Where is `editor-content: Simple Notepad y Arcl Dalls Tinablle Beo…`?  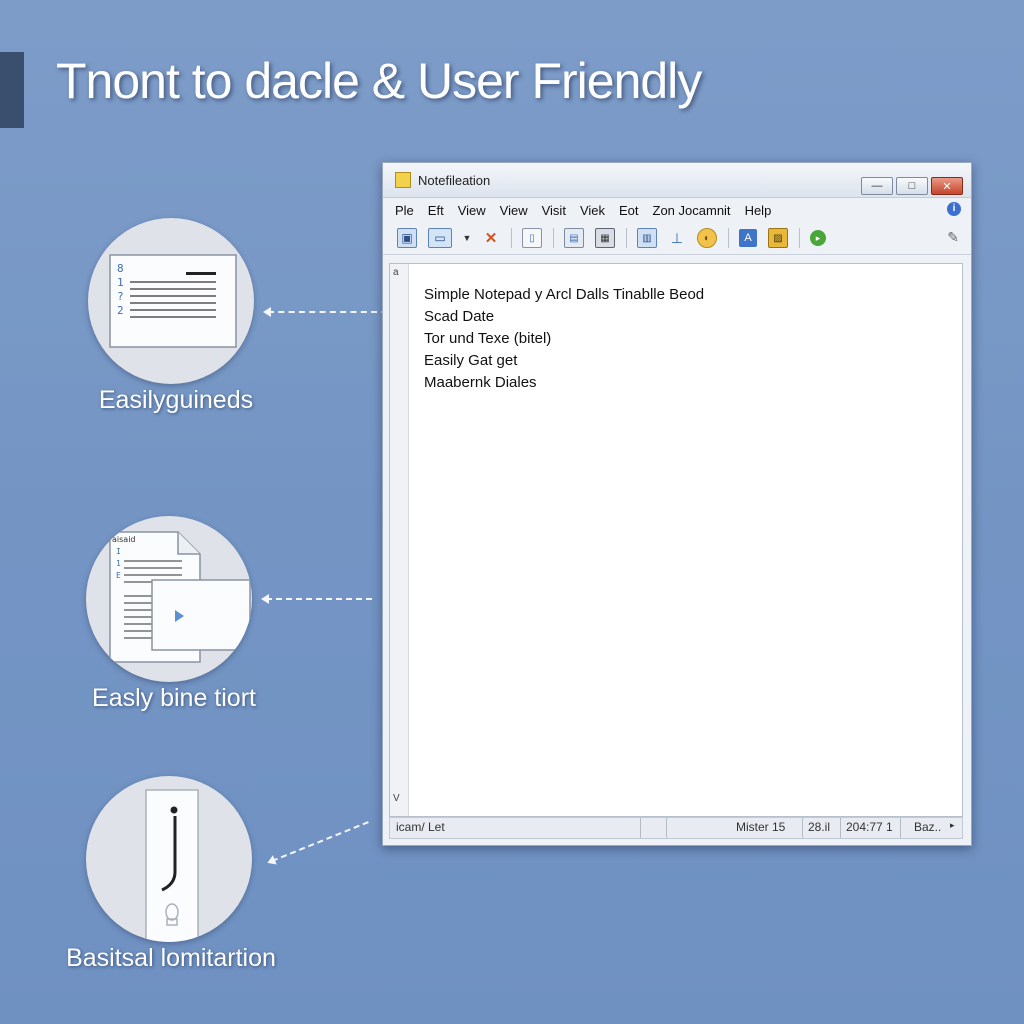 editor-content: Simple Notepad y Arcl Dalls Tinablle Beo… is located at coordinates (564, 339).